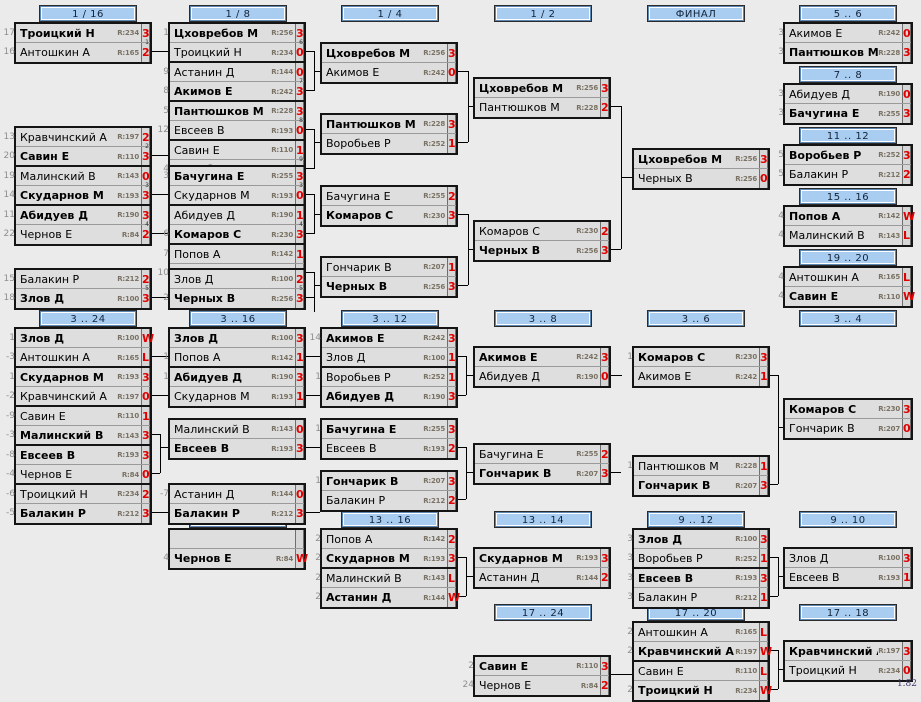 This screenshot has height=702, width=921. Describe the element at coordinates (848, 419) in the screenshot. I see `match-box: Комаров С R:230 3 Гончарик В R:207 0` at that location.